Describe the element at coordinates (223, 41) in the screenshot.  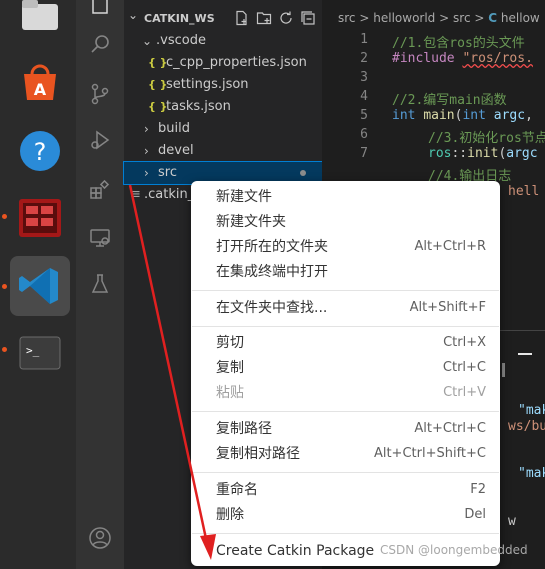
I see `tree-item-vscode: ⌄ .vscode` at that location.